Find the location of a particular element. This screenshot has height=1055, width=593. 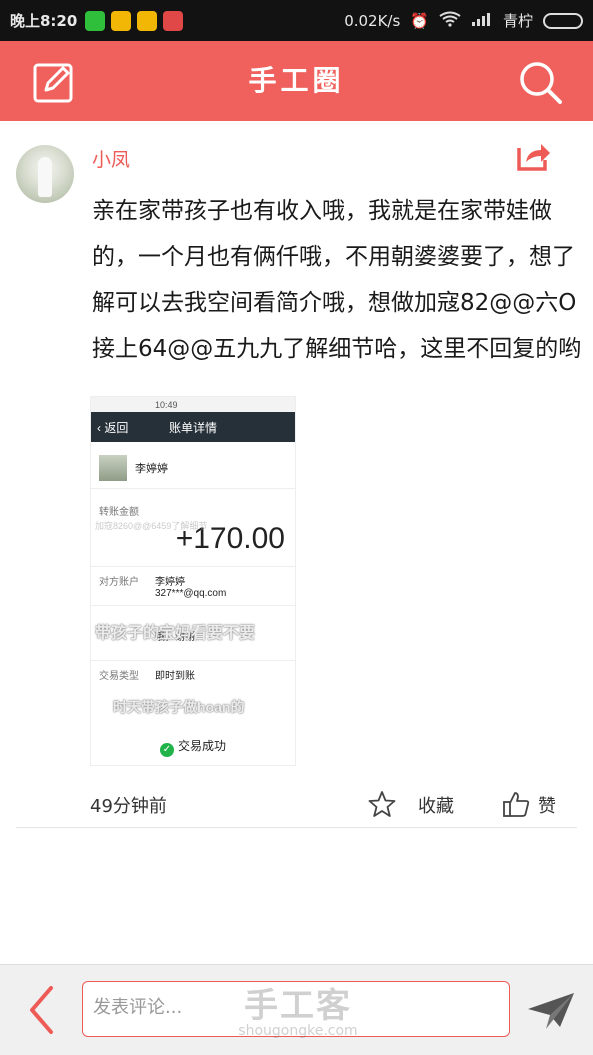

carrier-name: 青柠 is located at coordinates (517, 21).